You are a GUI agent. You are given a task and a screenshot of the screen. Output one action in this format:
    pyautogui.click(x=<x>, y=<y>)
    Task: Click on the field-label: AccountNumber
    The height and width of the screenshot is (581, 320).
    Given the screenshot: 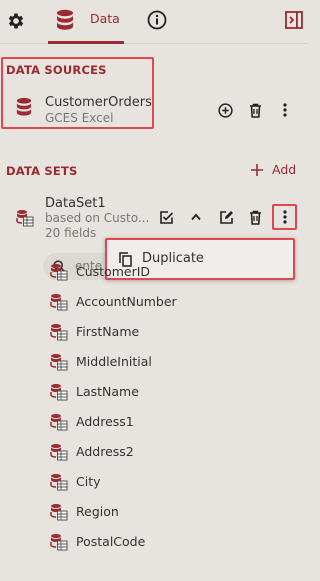 What is the action you would take?
    pyautogui.click(x=126, y=301)
    